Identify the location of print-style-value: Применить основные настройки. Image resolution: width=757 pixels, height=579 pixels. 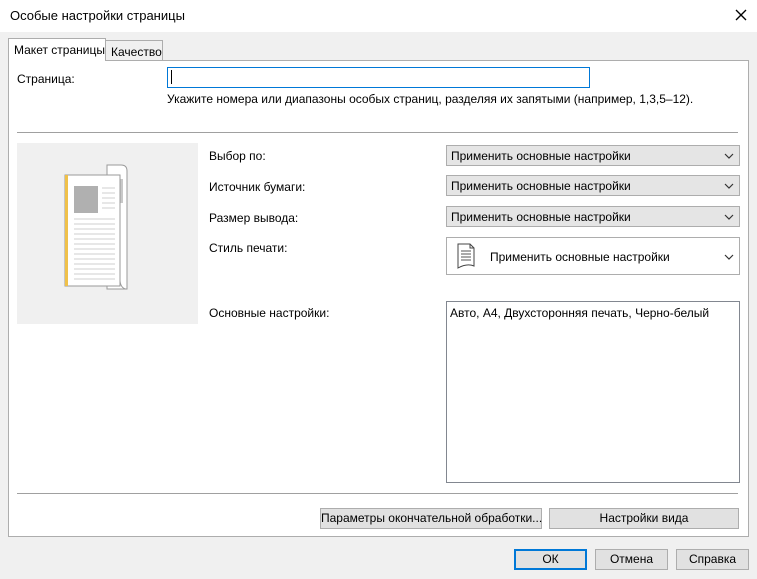
(580, 257).